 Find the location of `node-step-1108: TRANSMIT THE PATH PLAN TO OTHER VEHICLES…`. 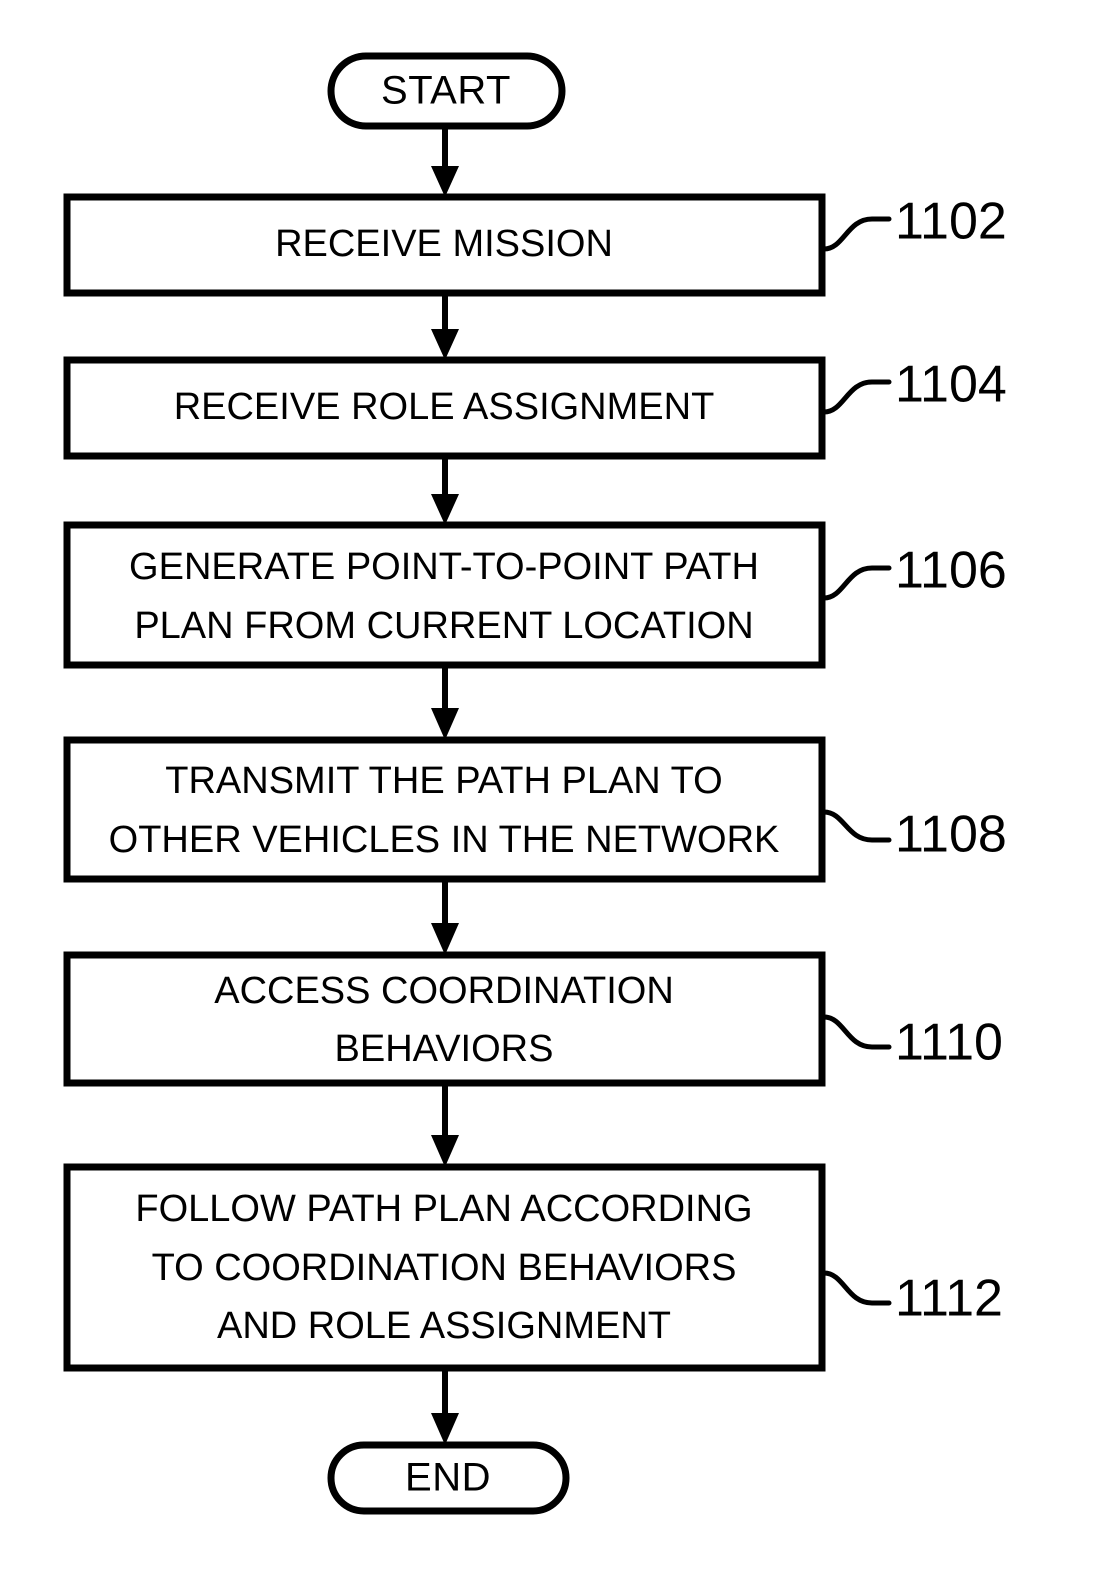

node-step-1108: TRANSMIT THE PATH PLAN TO OTHER VEHICLES… is located at coordinates (535, 809).